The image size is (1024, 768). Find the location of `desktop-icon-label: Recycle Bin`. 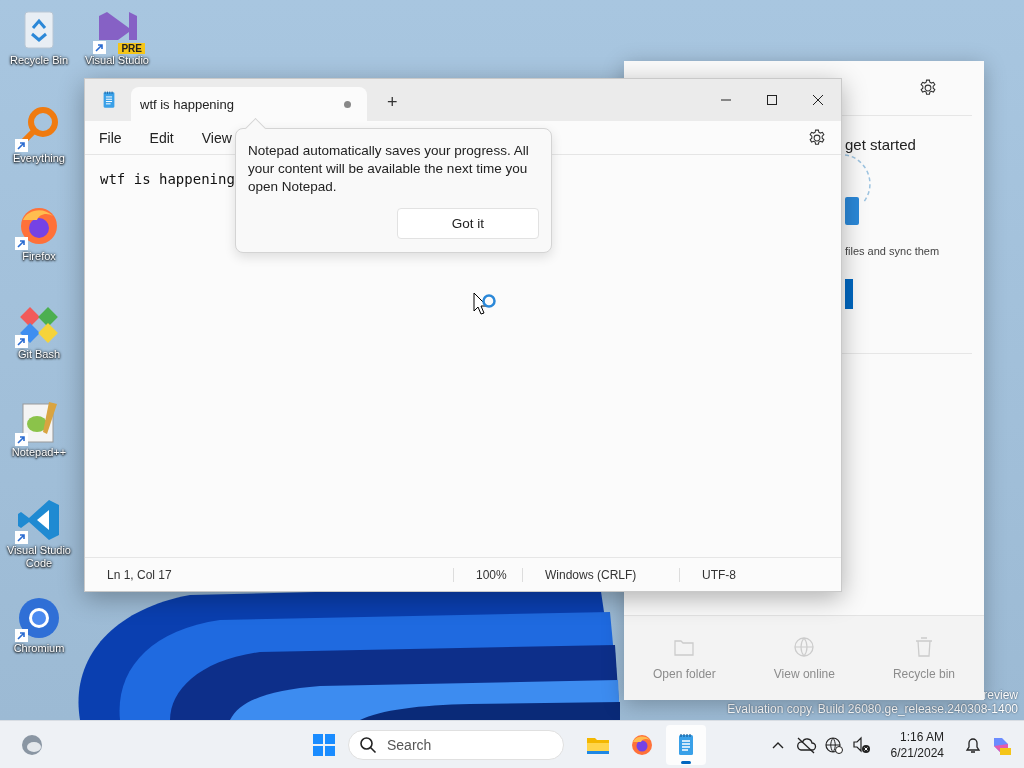

desktop-icon-label: Recycle Bin is located at coordinates (39, 60).